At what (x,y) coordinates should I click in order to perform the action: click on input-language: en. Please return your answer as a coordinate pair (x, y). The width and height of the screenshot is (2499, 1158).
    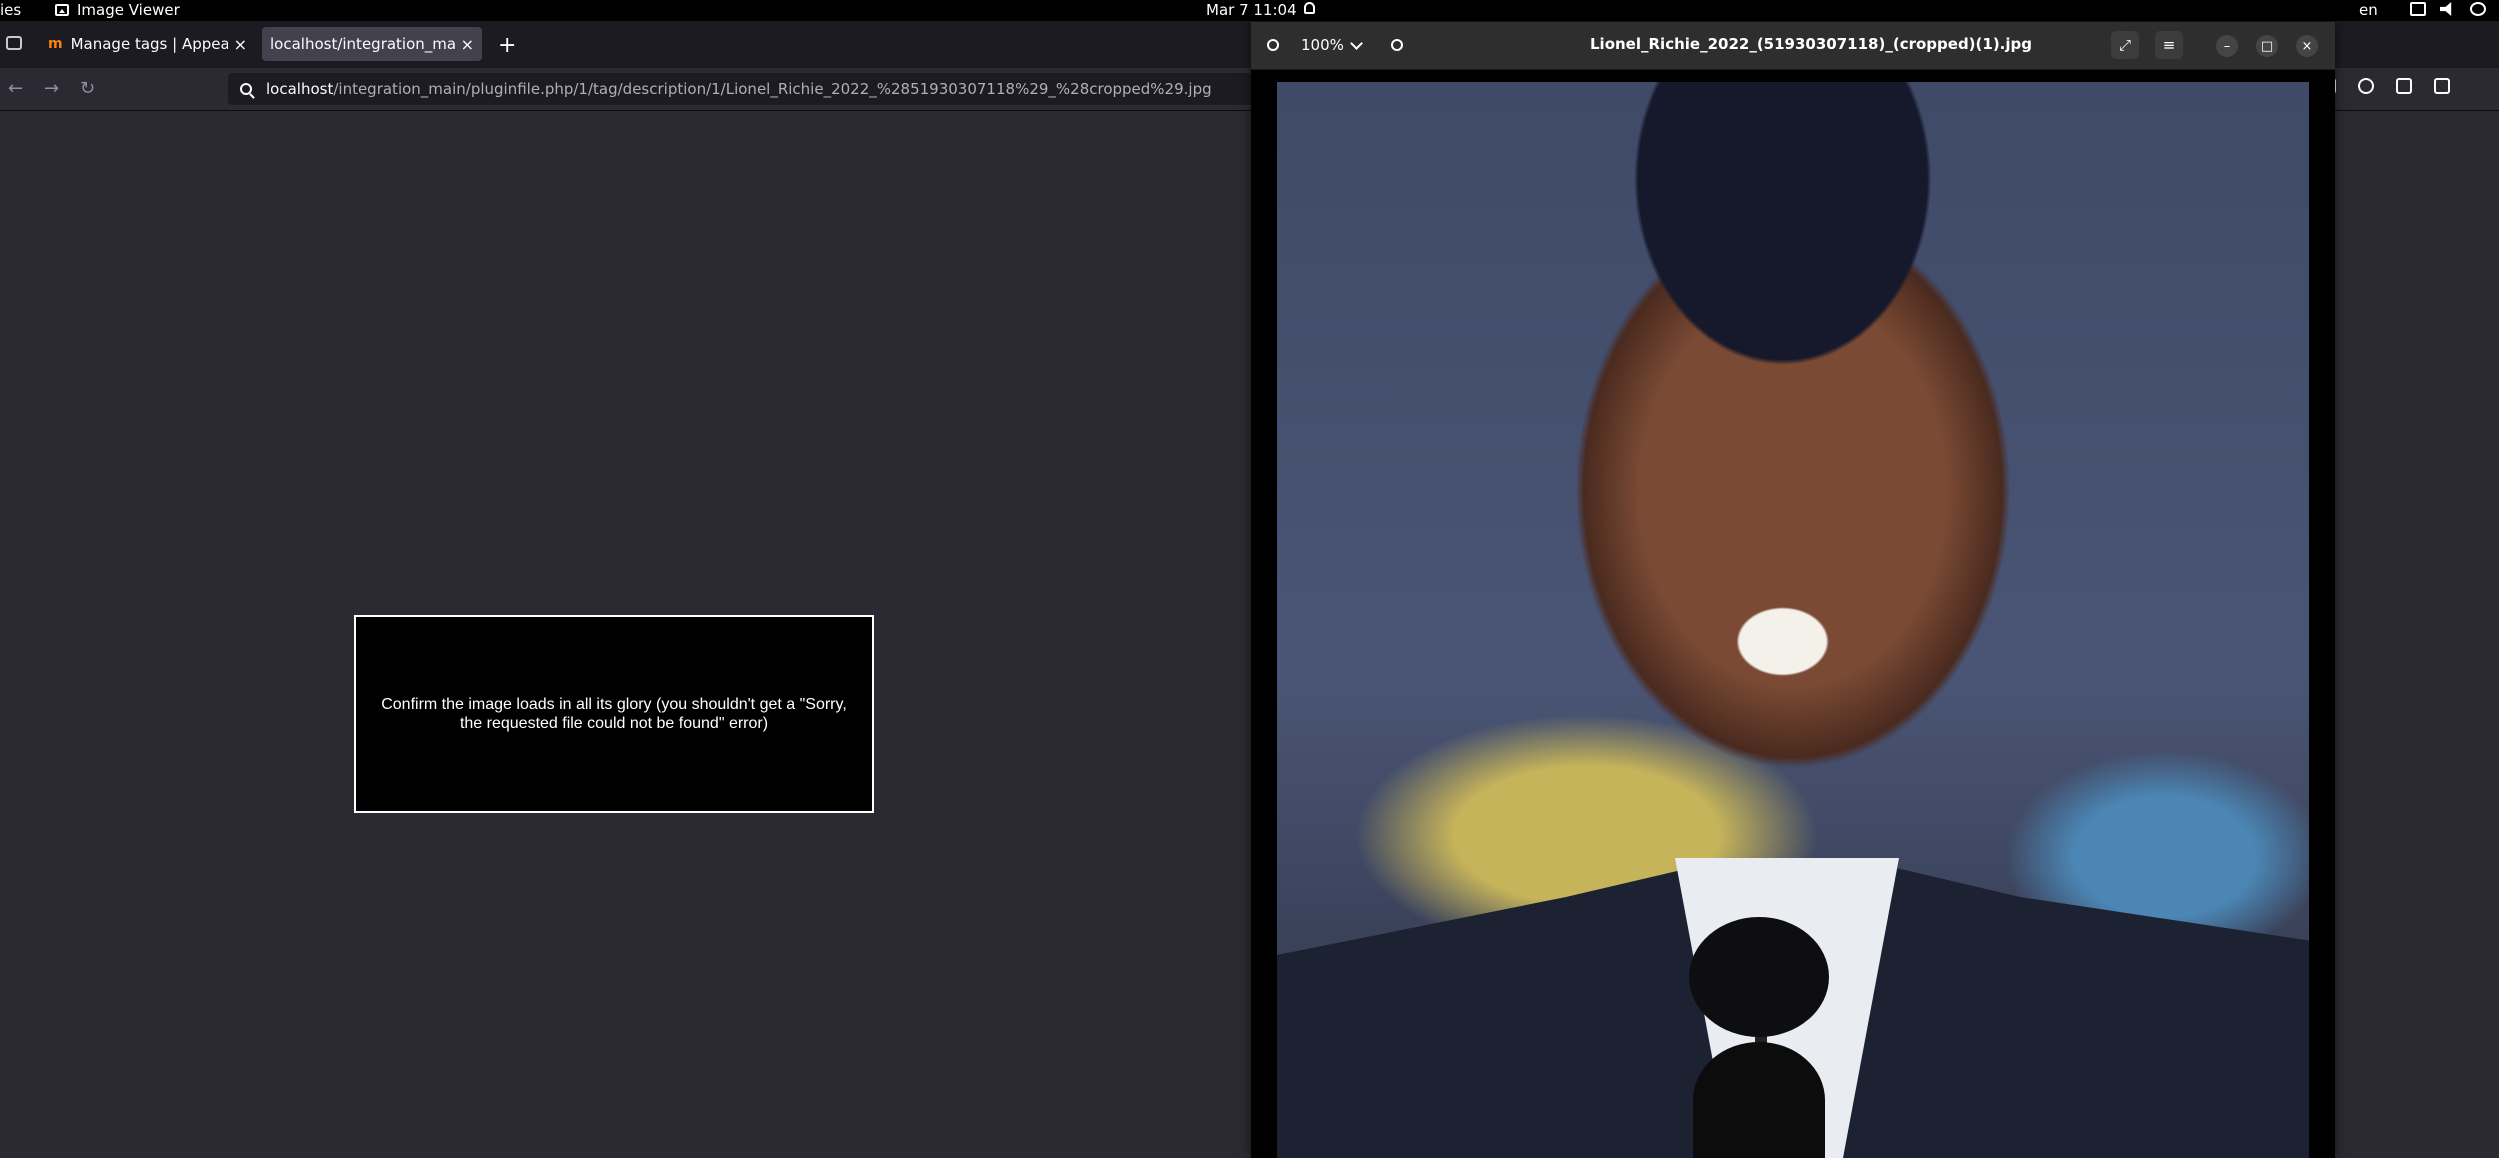
    Looking at the image, I should click on (2368, 10).